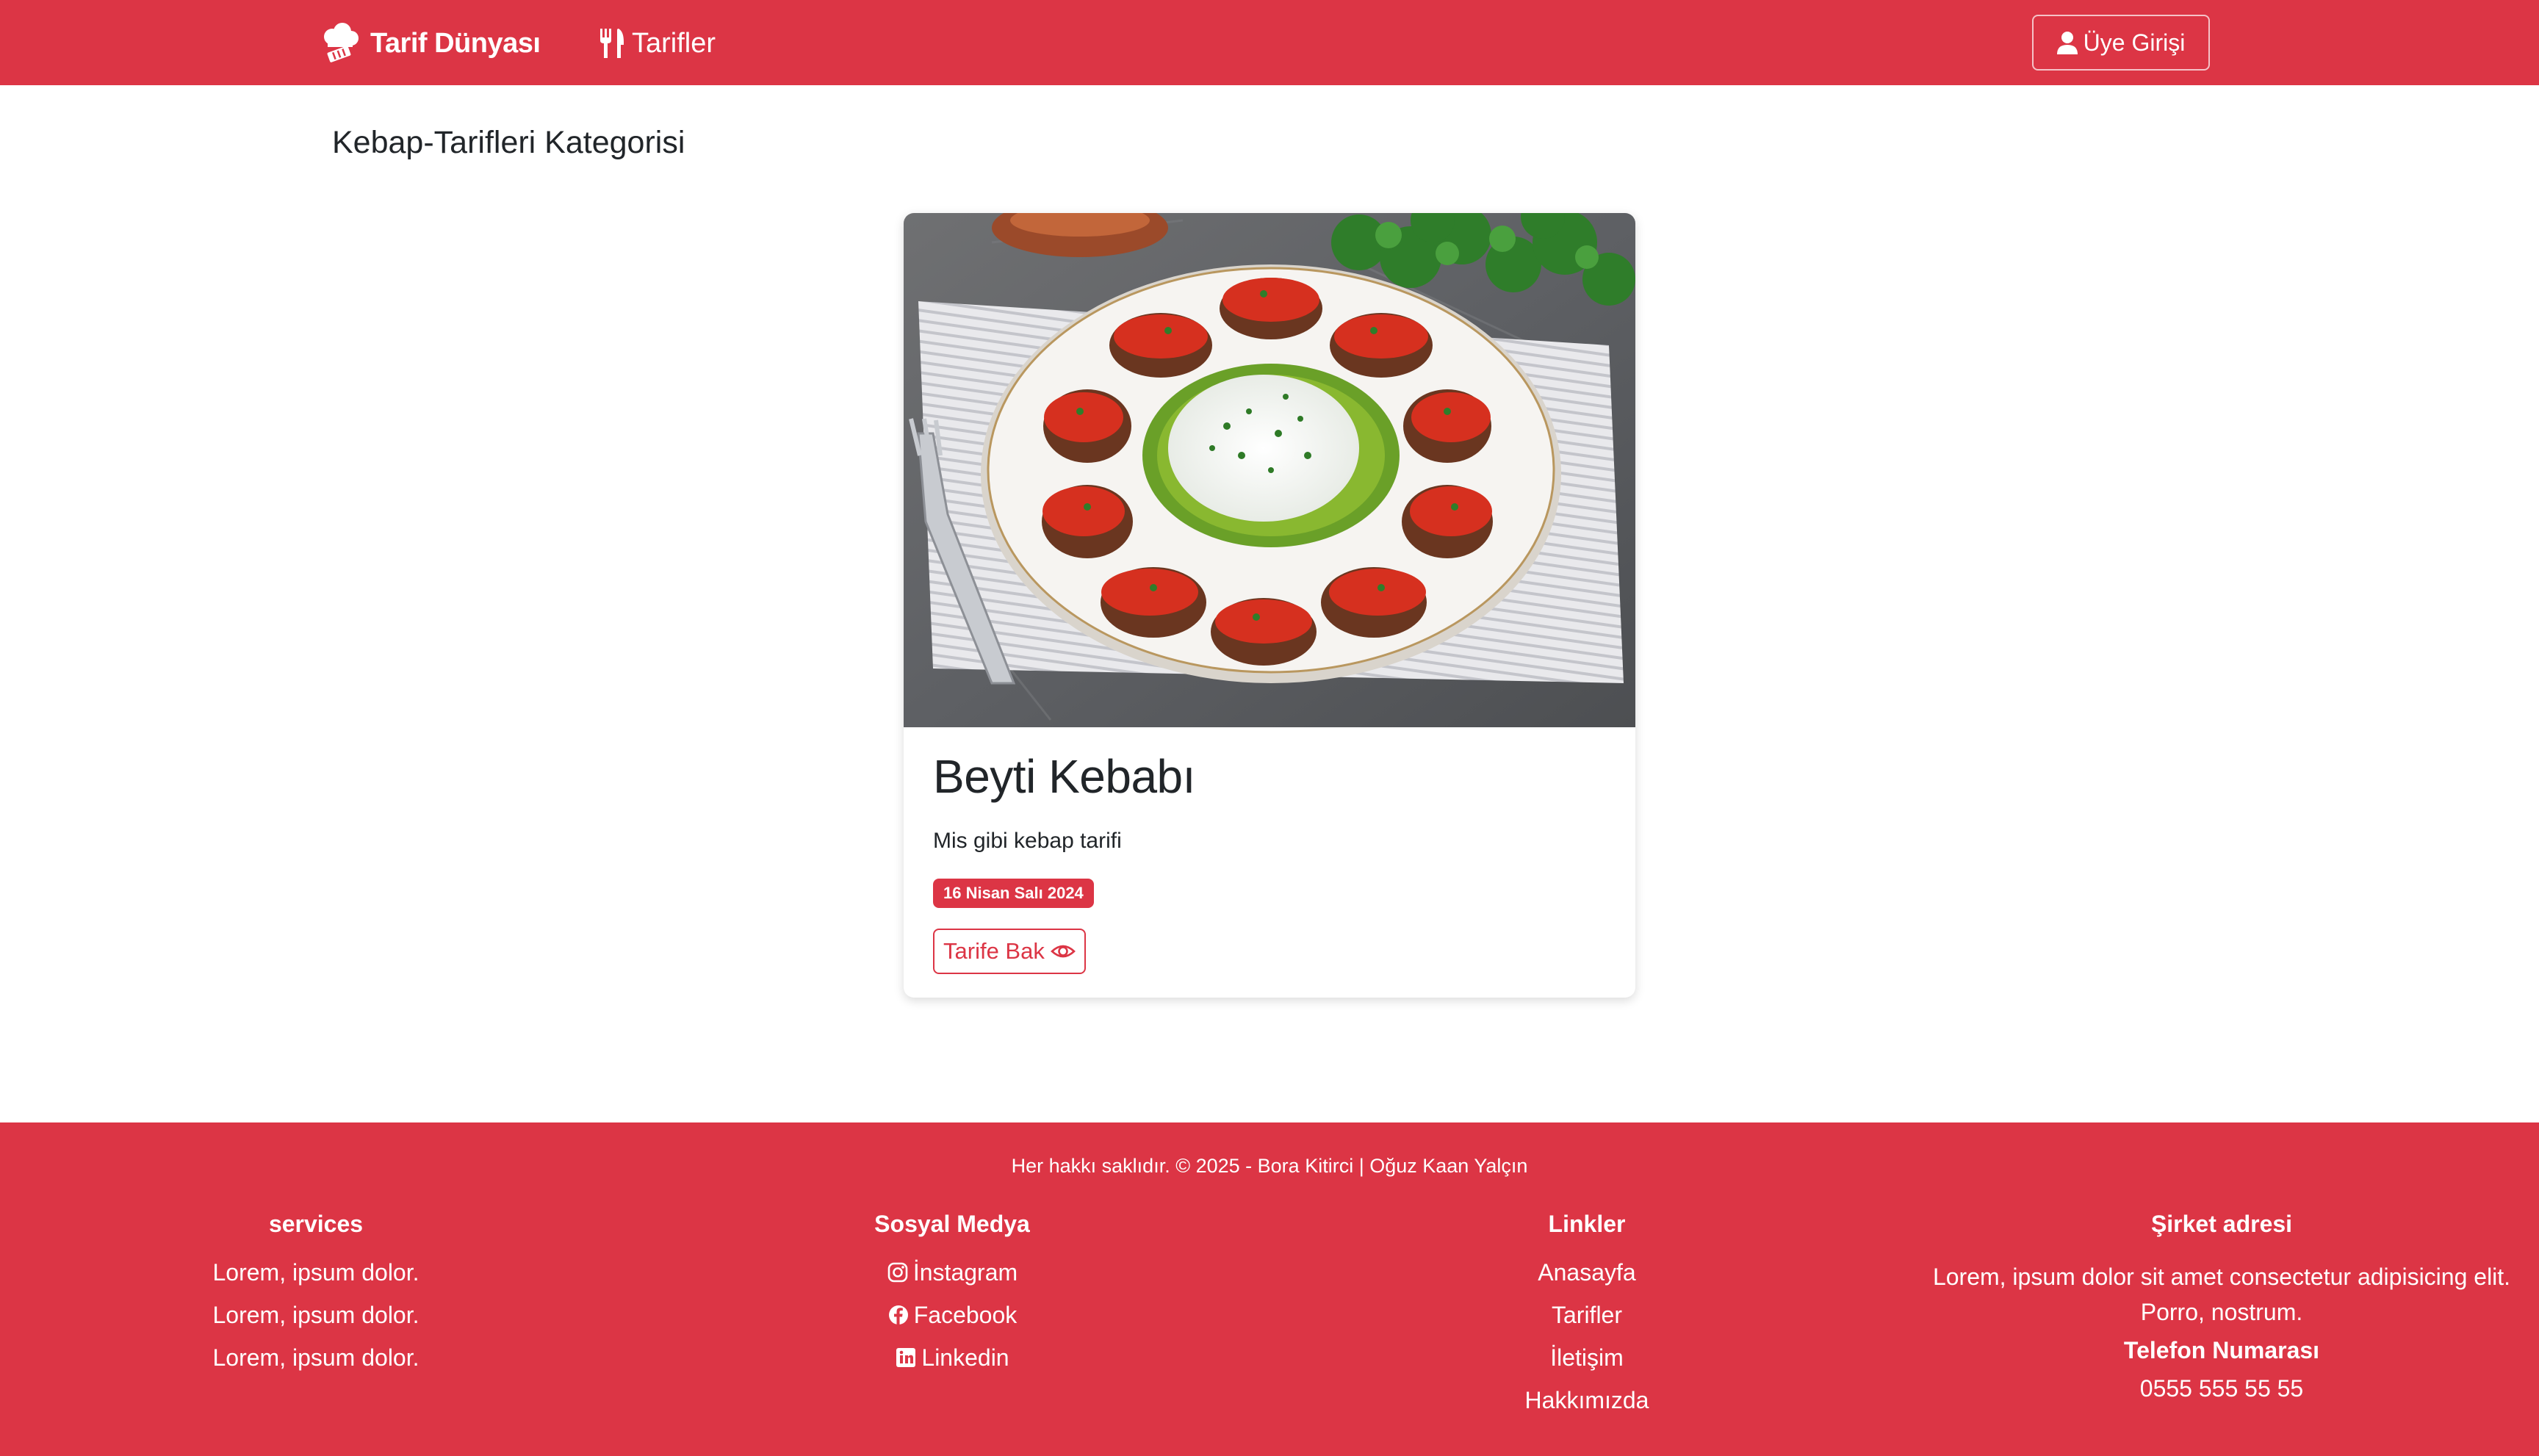 Image resolution: width=2539 pixels, height=1456 pixels. What do you see at coordinates (1269, 470) in the screenshot?
I see `recipe-image` at bounding box center [1269, 470].